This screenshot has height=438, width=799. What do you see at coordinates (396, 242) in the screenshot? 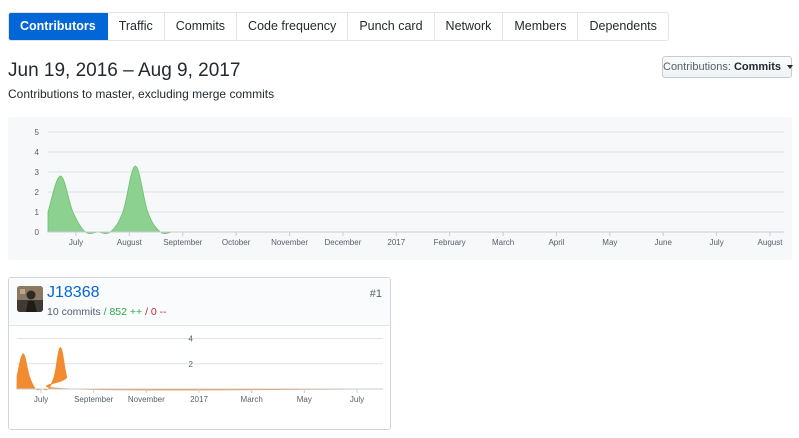
I see `main-chart-x-tick-label: 2017` at bounding box center [396, 242].